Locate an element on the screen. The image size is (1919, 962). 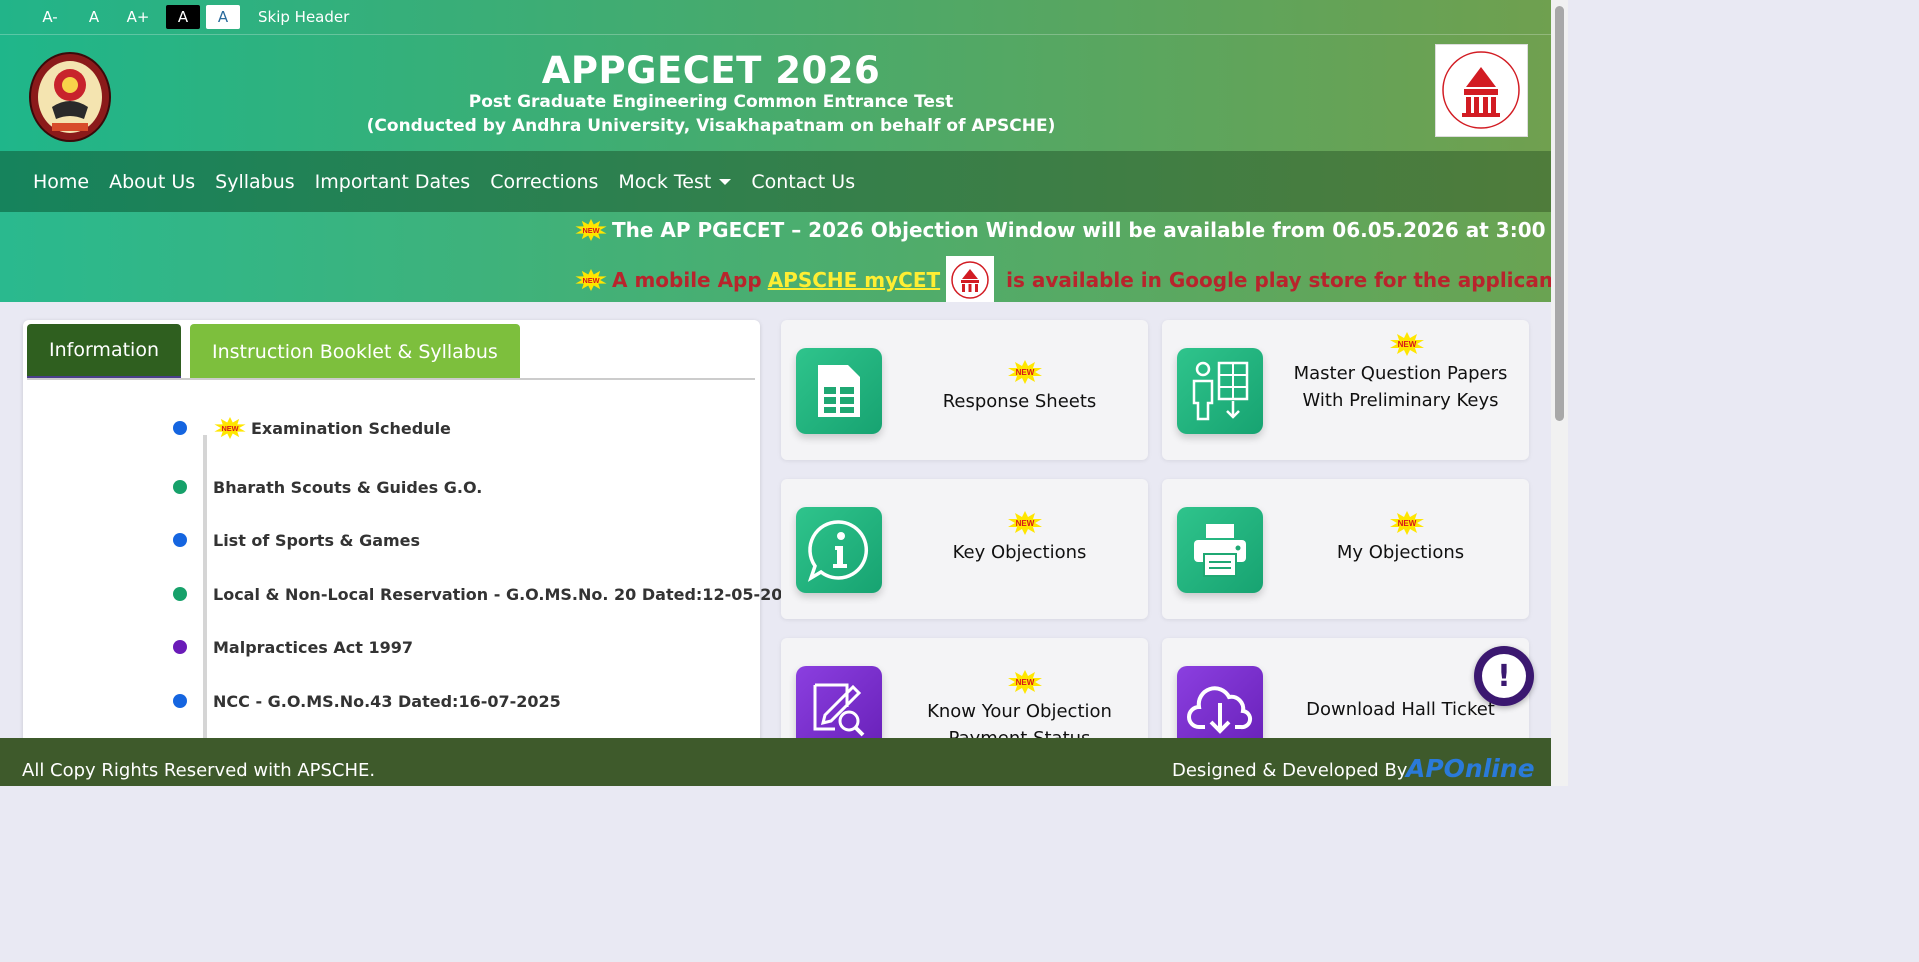
font-increase-button: A+ is located at coordinates (138, 17).